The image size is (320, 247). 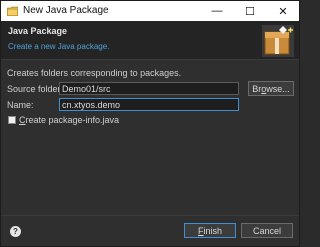 What do you see at coordinates (149, 88) in the screenshot?
I see `source-folder-input` at bounding box center [149, 88].